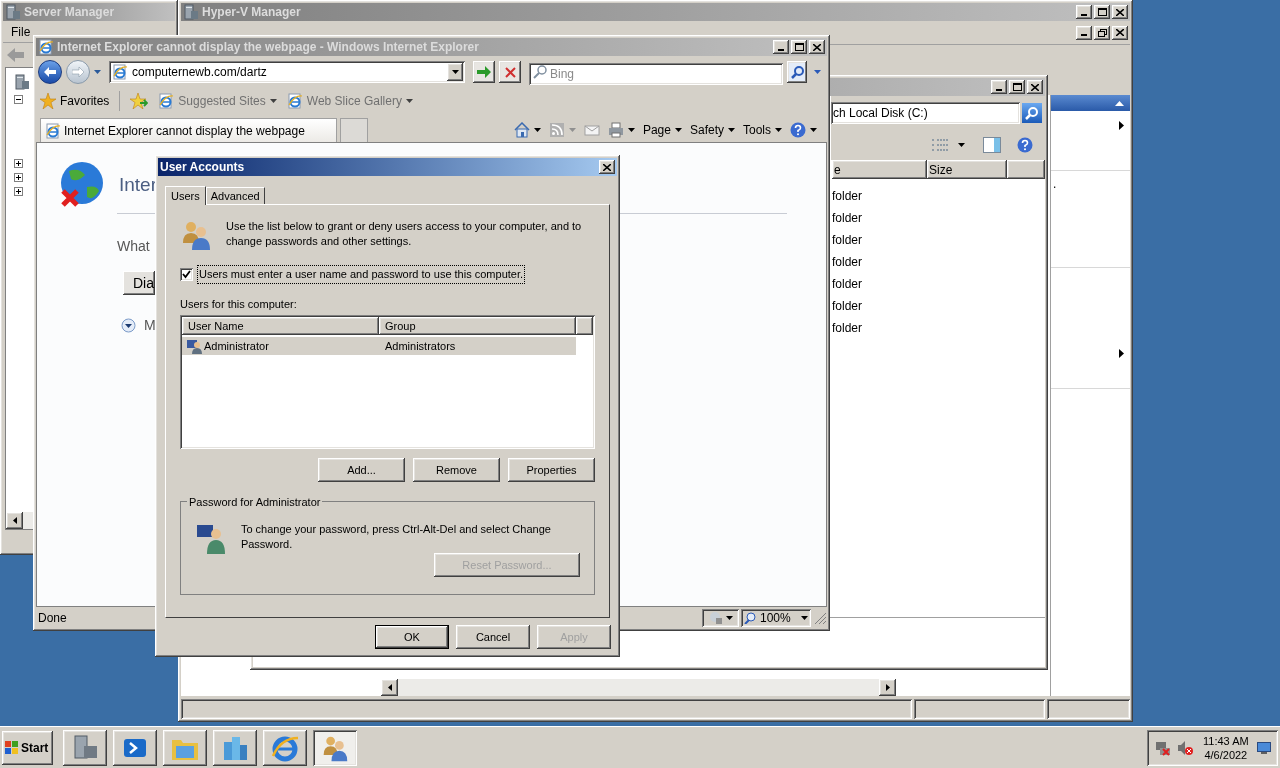 The image size is (1280, 768). What do you see at coordinates (712, 130) in the screenshot?
I see `command-menu: Safety` at bounding box center [712, 130].